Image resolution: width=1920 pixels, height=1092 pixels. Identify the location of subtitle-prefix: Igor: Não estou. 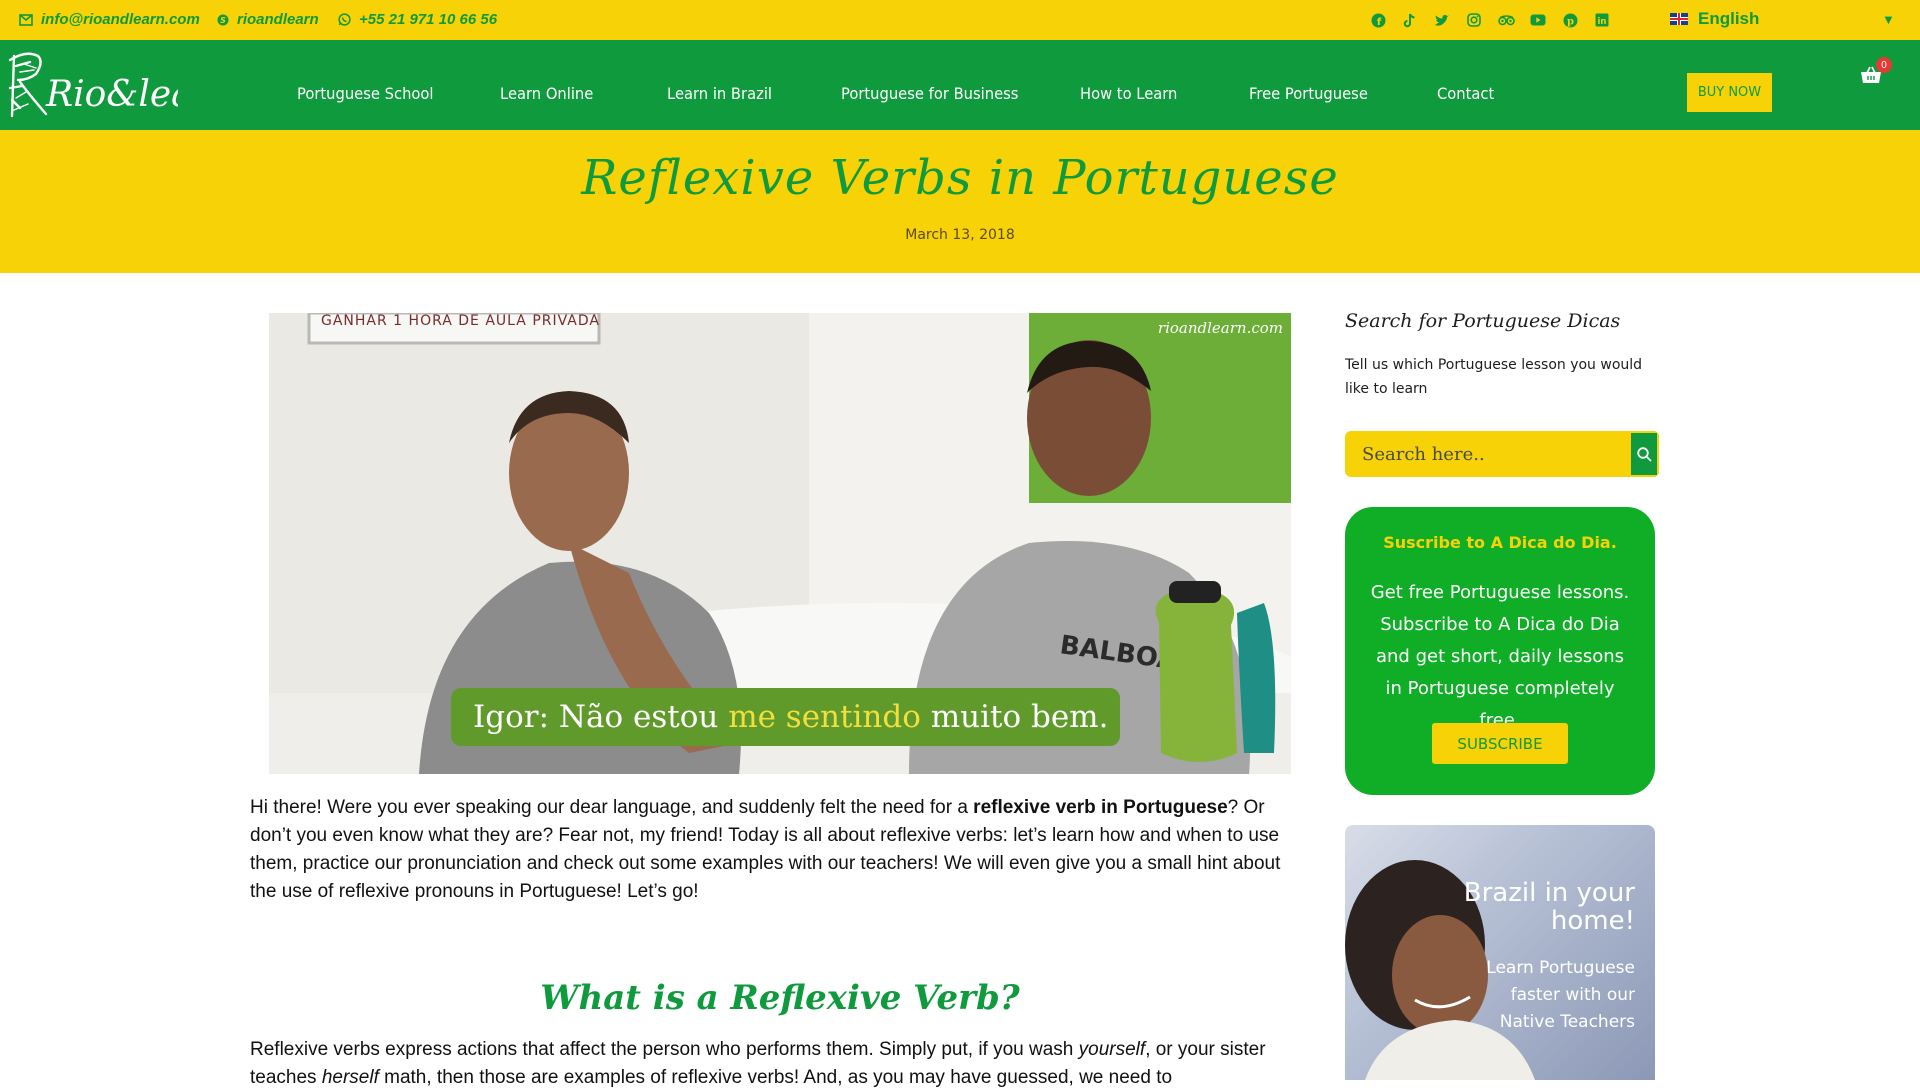
(596, 717).